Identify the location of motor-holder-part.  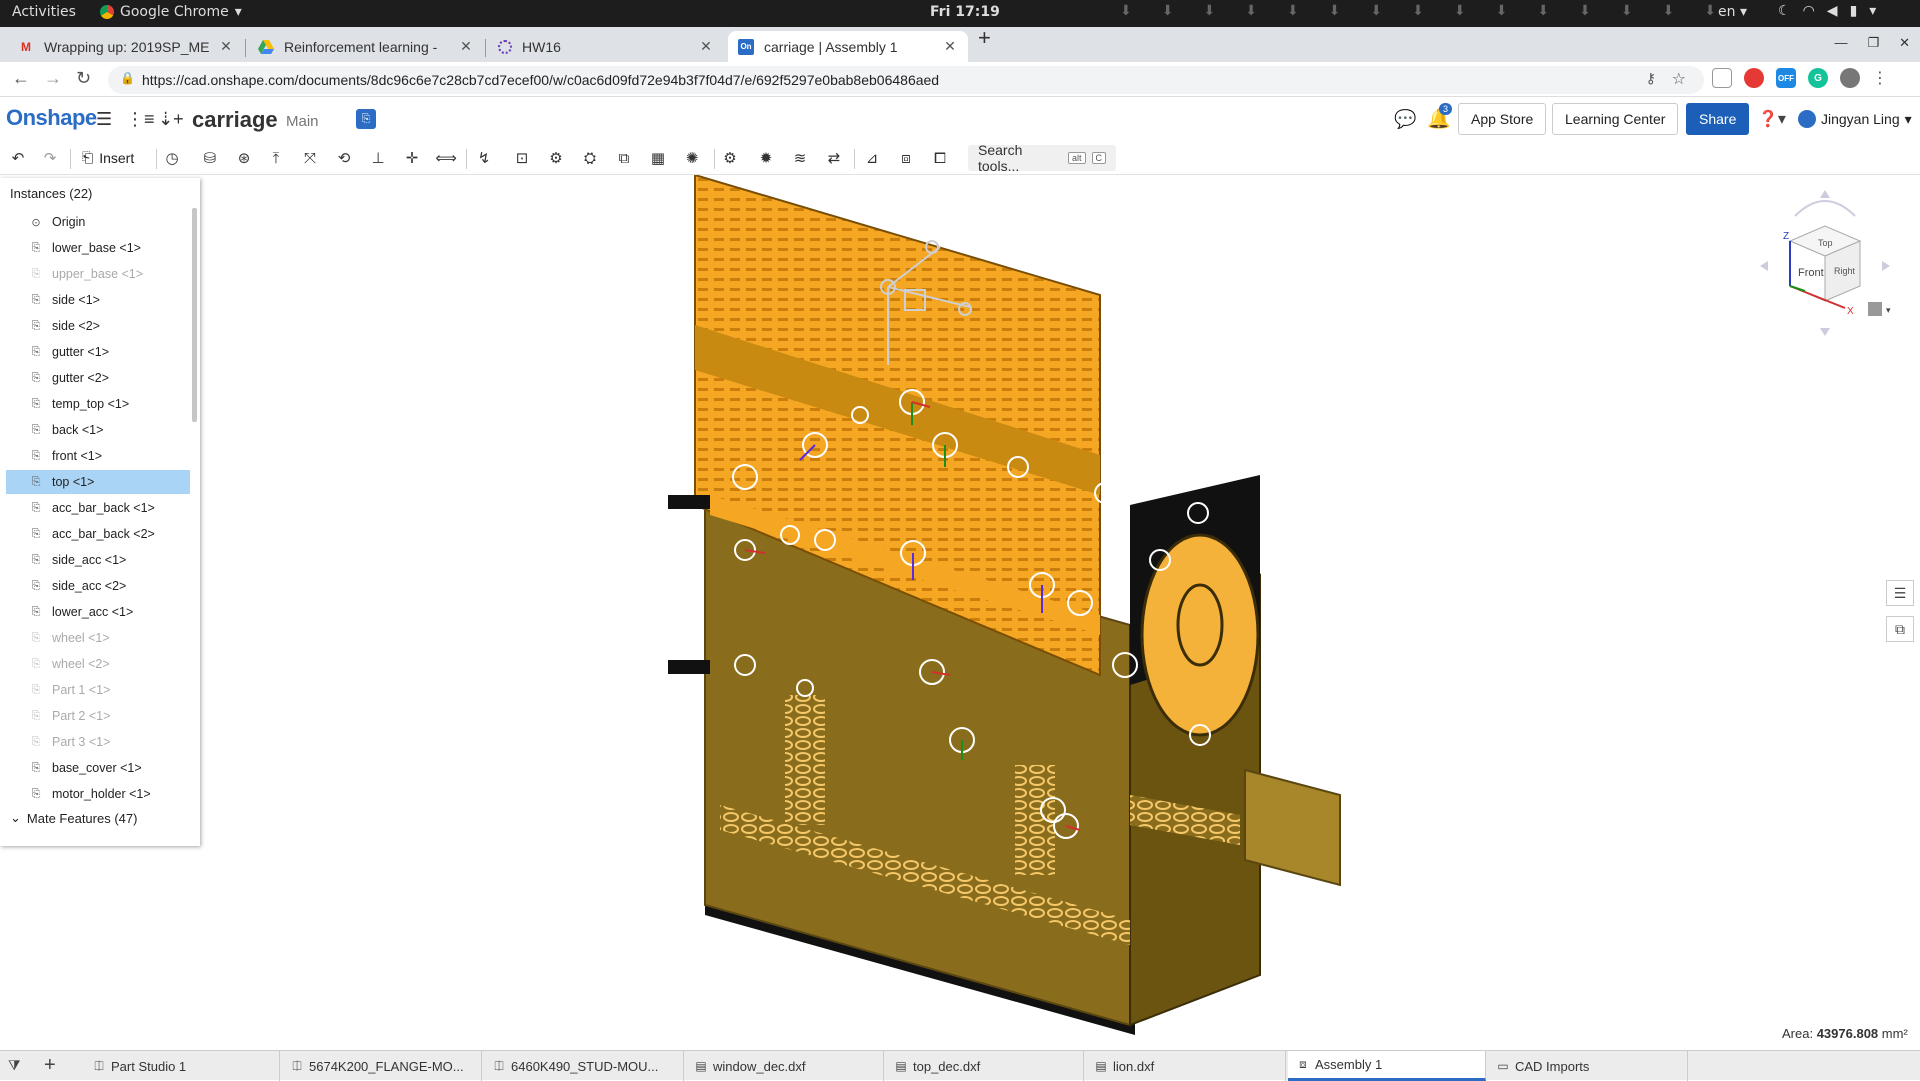
(1200, 635).